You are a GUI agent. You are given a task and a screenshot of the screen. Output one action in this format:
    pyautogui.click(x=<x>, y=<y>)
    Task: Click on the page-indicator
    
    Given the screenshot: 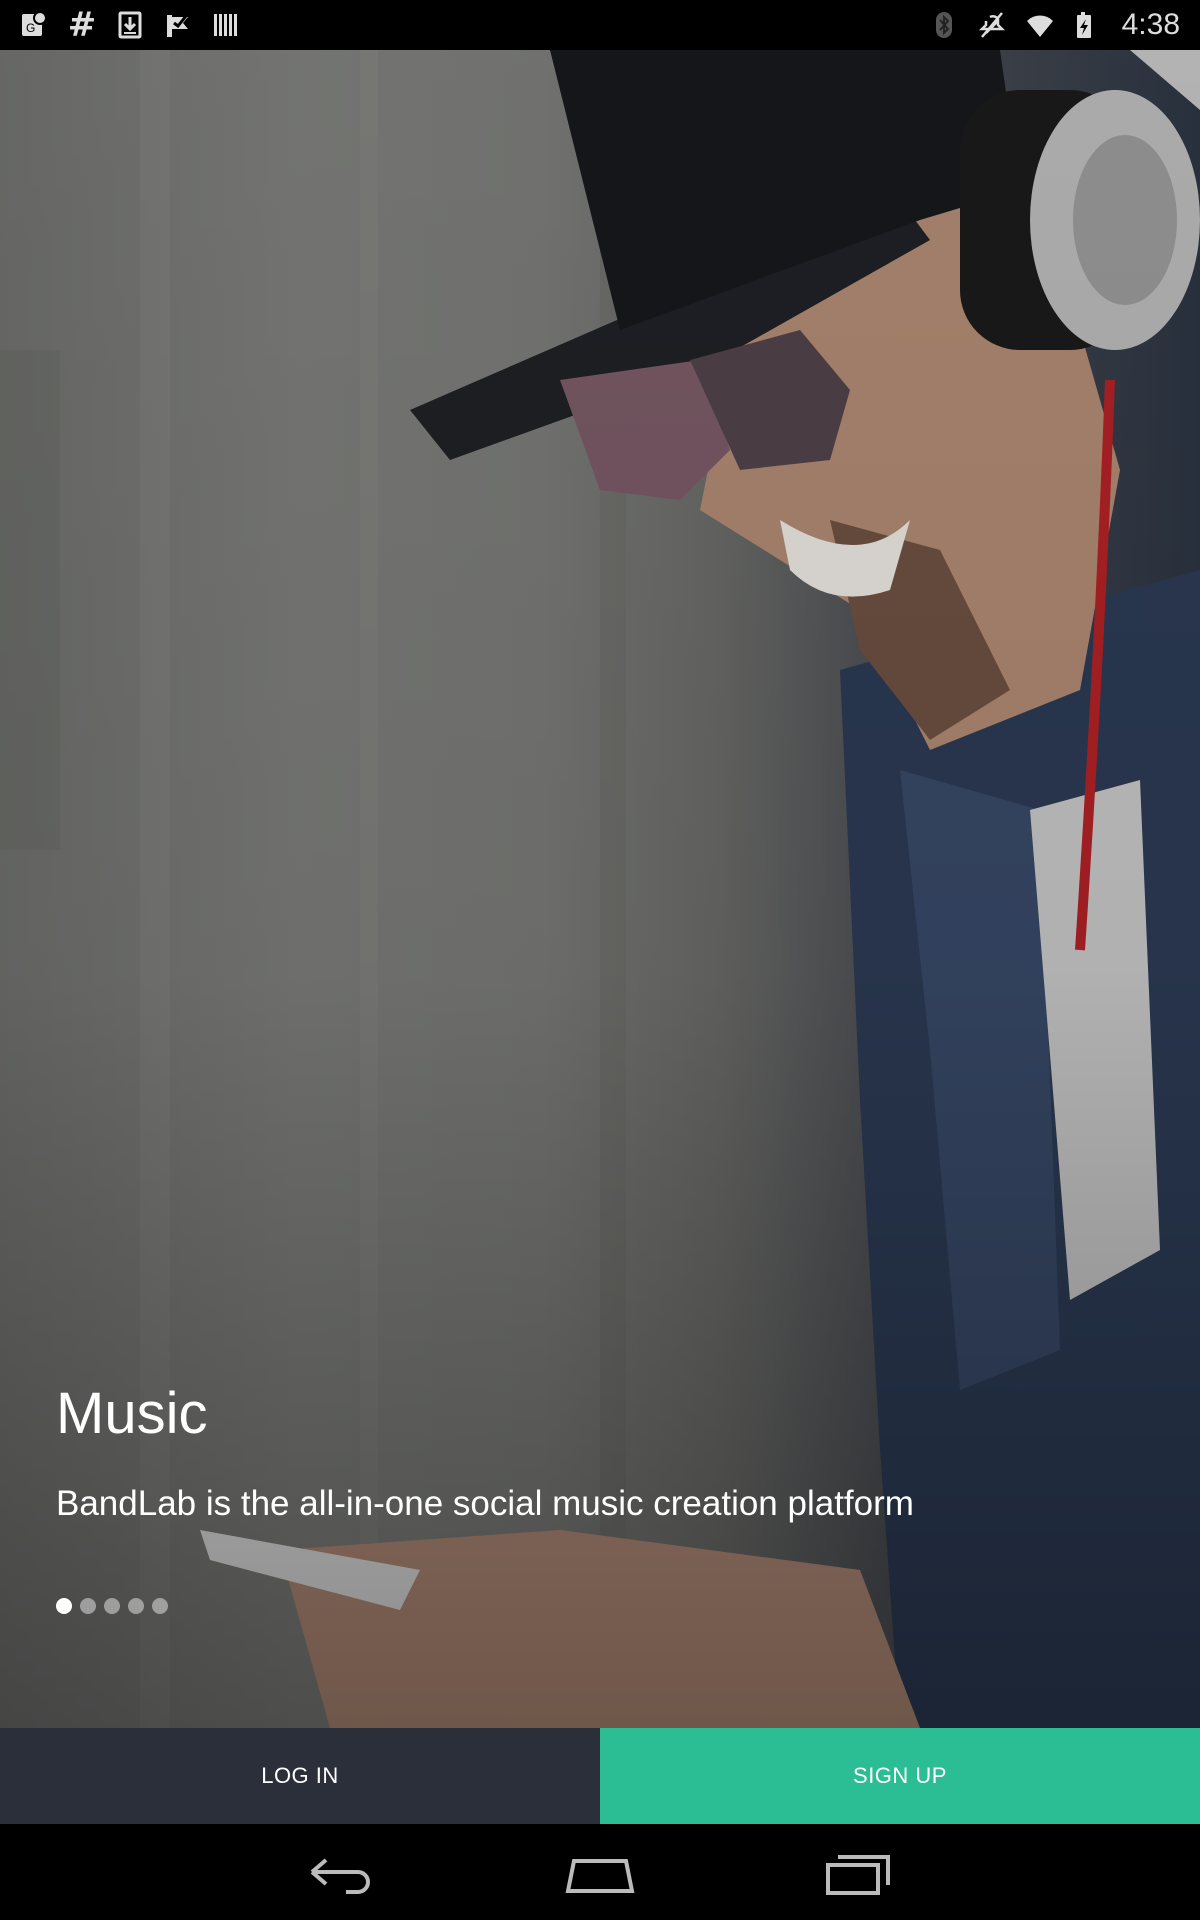 What is the action you would take?
    pyautogui.click(x=112, y=1606)
    